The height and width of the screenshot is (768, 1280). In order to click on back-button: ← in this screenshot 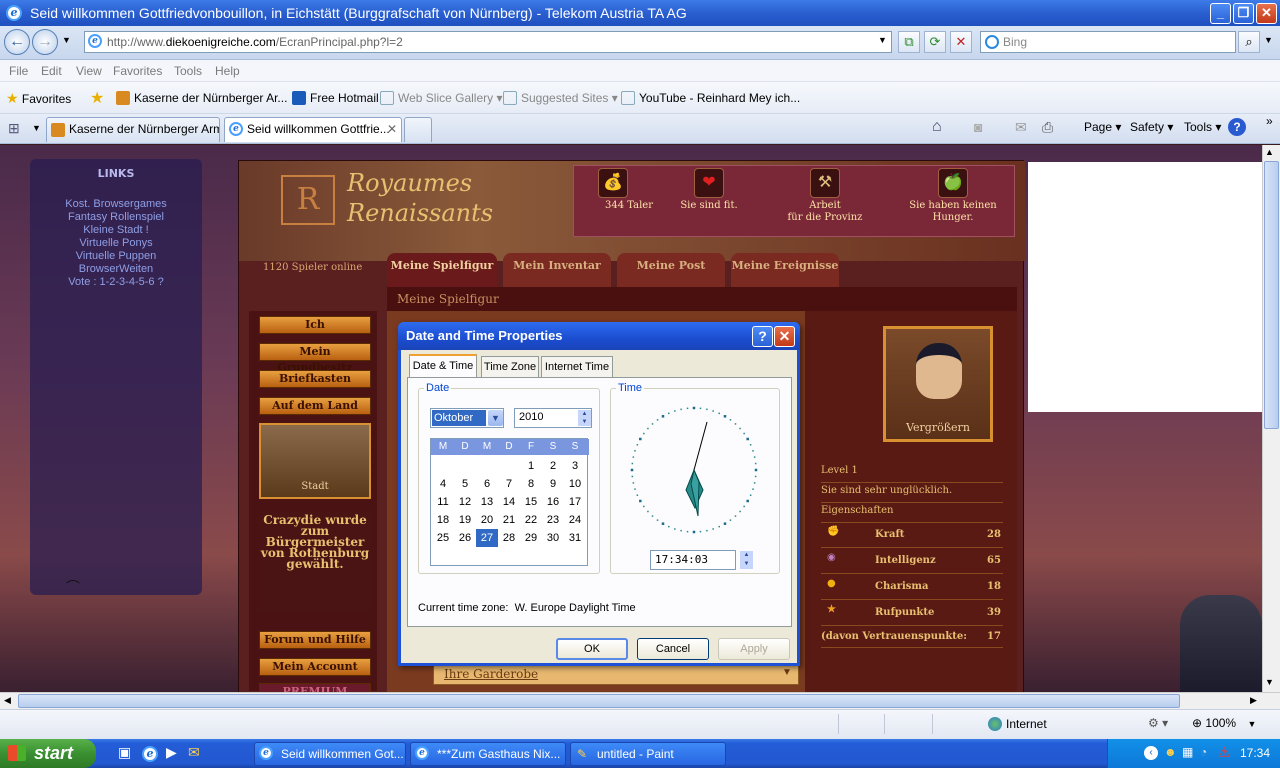, I will do `click(17, 42)`.